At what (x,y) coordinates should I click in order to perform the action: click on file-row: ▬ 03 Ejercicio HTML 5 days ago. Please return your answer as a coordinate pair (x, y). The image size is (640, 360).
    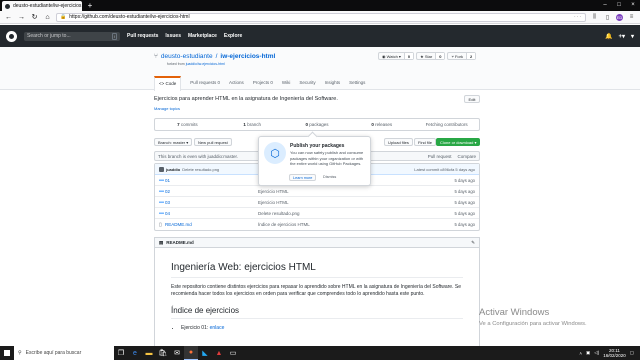
    Looking at the image, I should click on (317, 202).